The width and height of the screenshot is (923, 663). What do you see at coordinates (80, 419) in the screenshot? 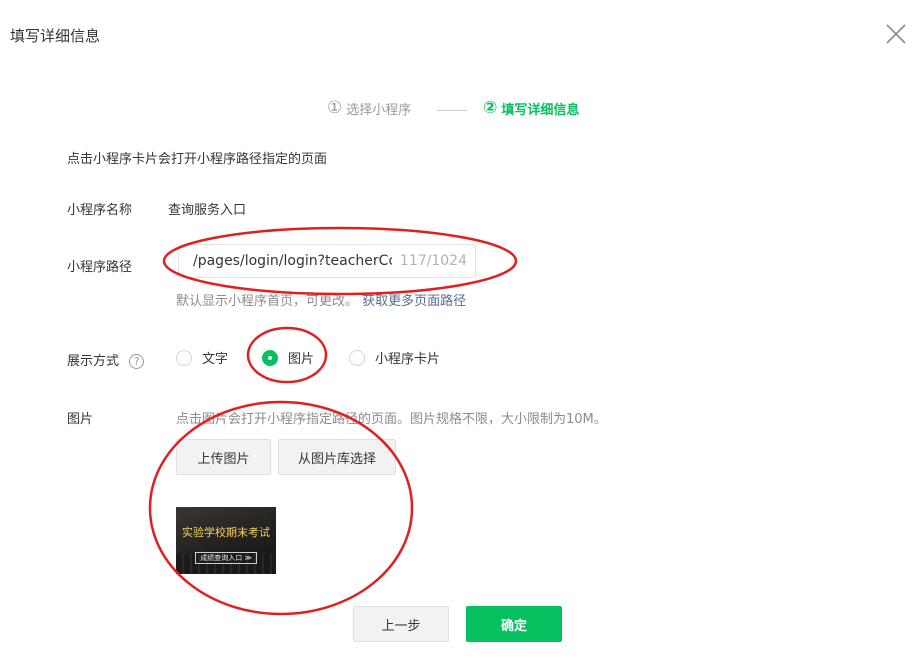
I see `image-label: 图片` at bounding box center [80, 419].